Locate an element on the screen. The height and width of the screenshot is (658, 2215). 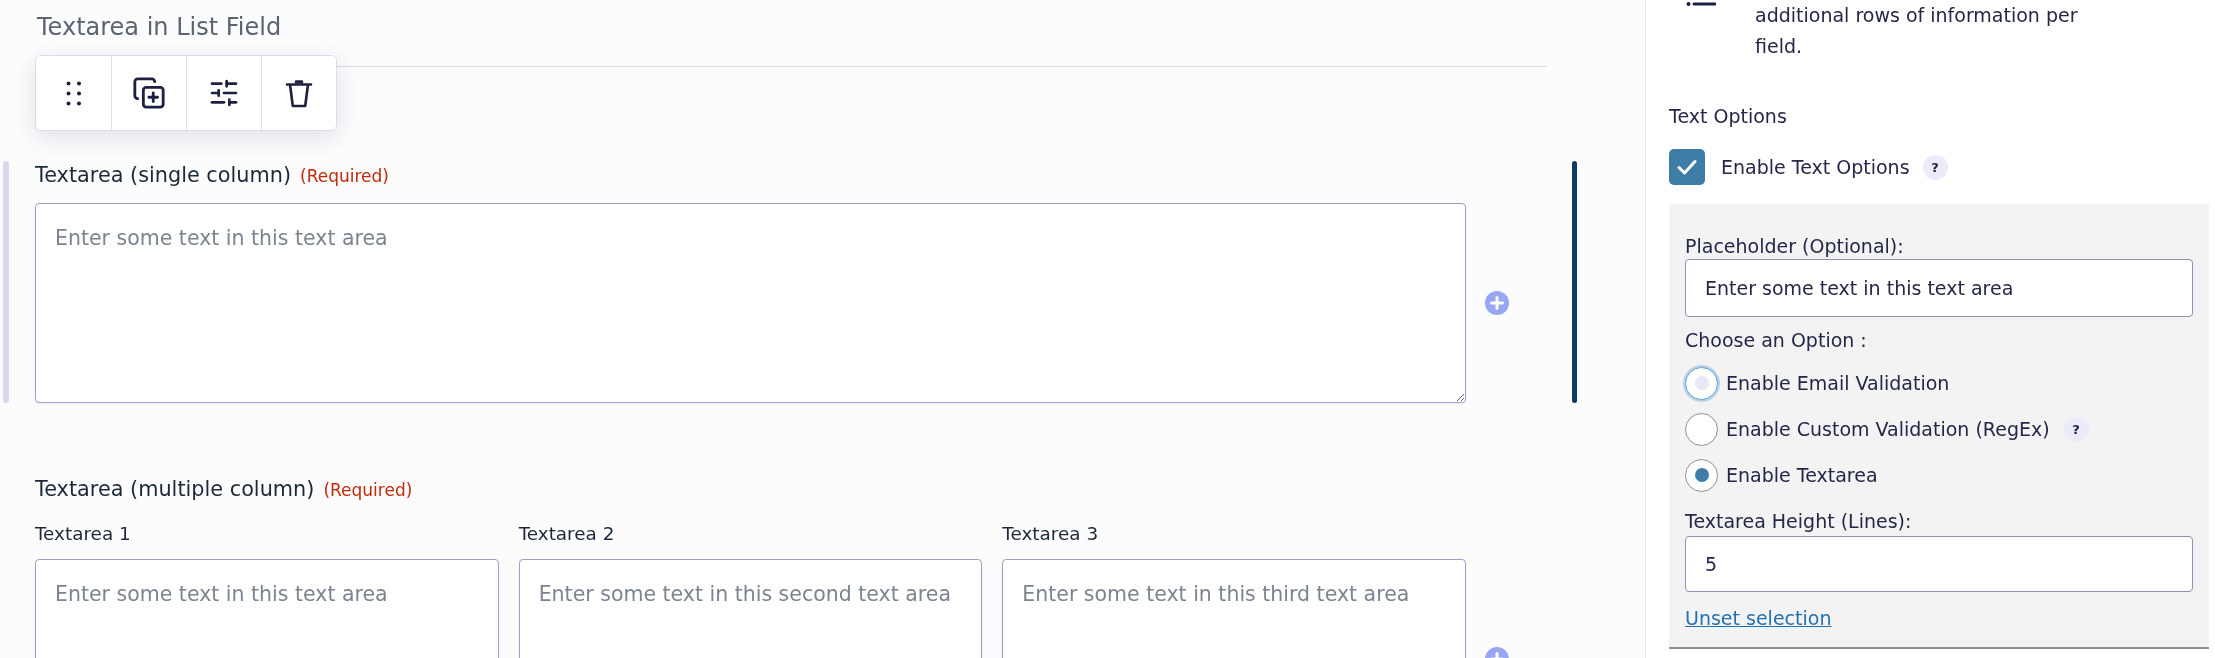
duplicate-button is located at coordinates (148, 93).